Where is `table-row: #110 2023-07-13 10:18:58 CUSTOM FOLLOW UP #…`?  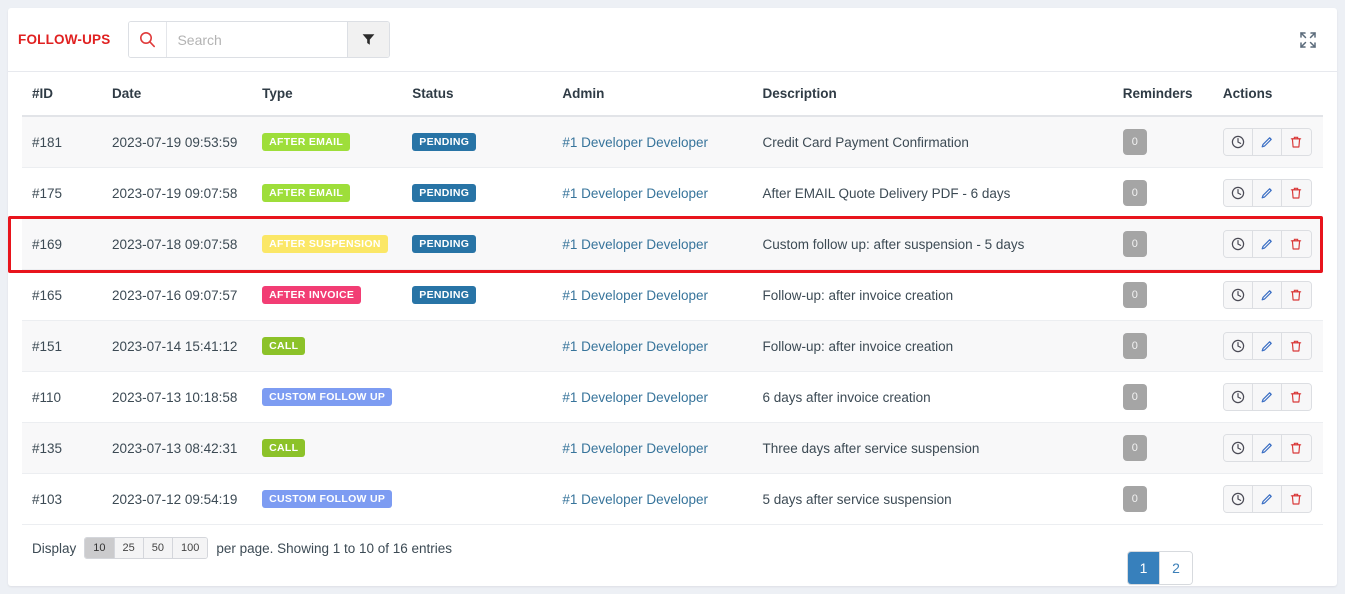
table-row: #110 2023-07-13 10:18:58 CUSTOM FOLLOW UP #… is located at coordinates (672, 397).